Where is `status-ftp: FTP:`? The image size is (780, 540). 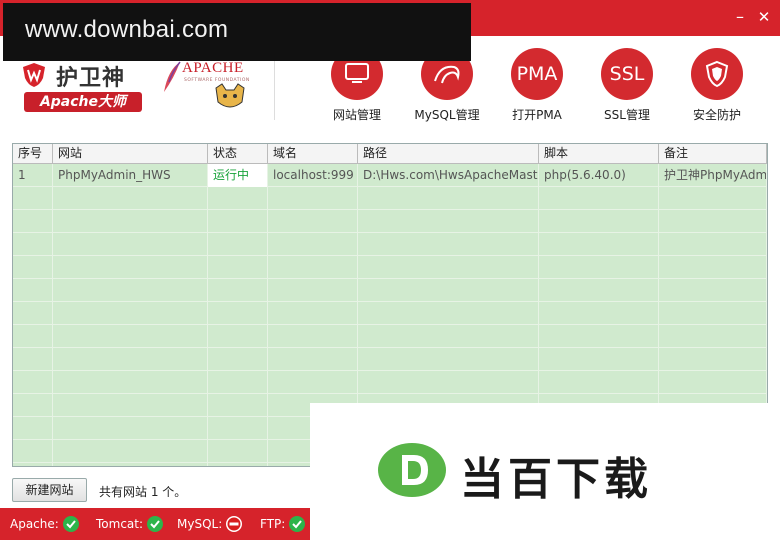 status-ftp: FTP: is located at coordinates (283, 524).